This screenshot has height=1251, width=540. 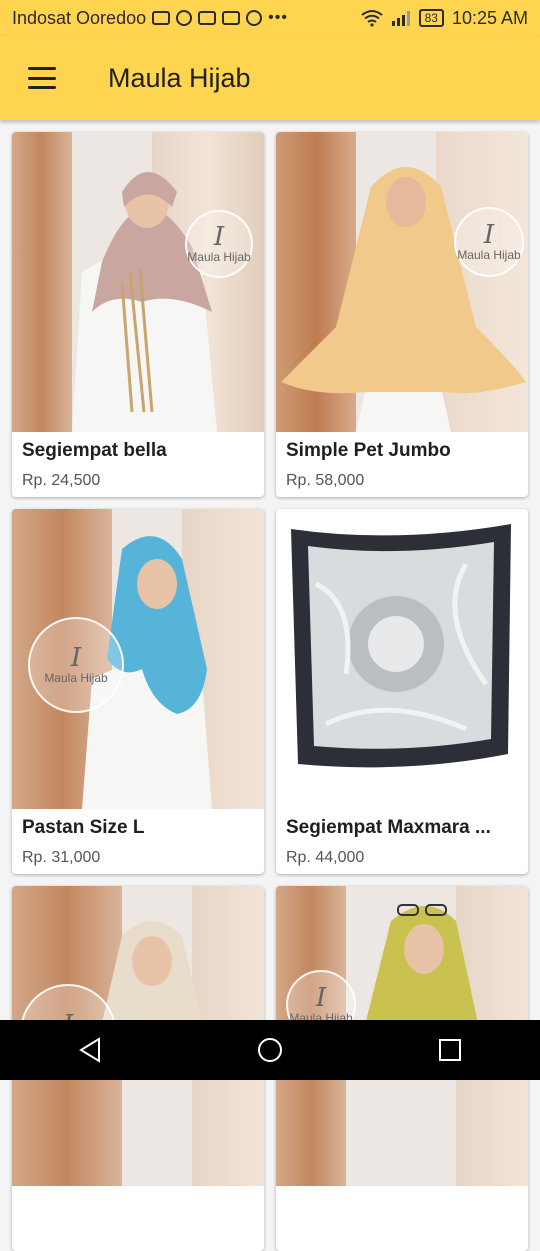 I want to click on product-card: I Maula Hijab Segiempat bella Rp. 24,500, so click(x=138, y=314).